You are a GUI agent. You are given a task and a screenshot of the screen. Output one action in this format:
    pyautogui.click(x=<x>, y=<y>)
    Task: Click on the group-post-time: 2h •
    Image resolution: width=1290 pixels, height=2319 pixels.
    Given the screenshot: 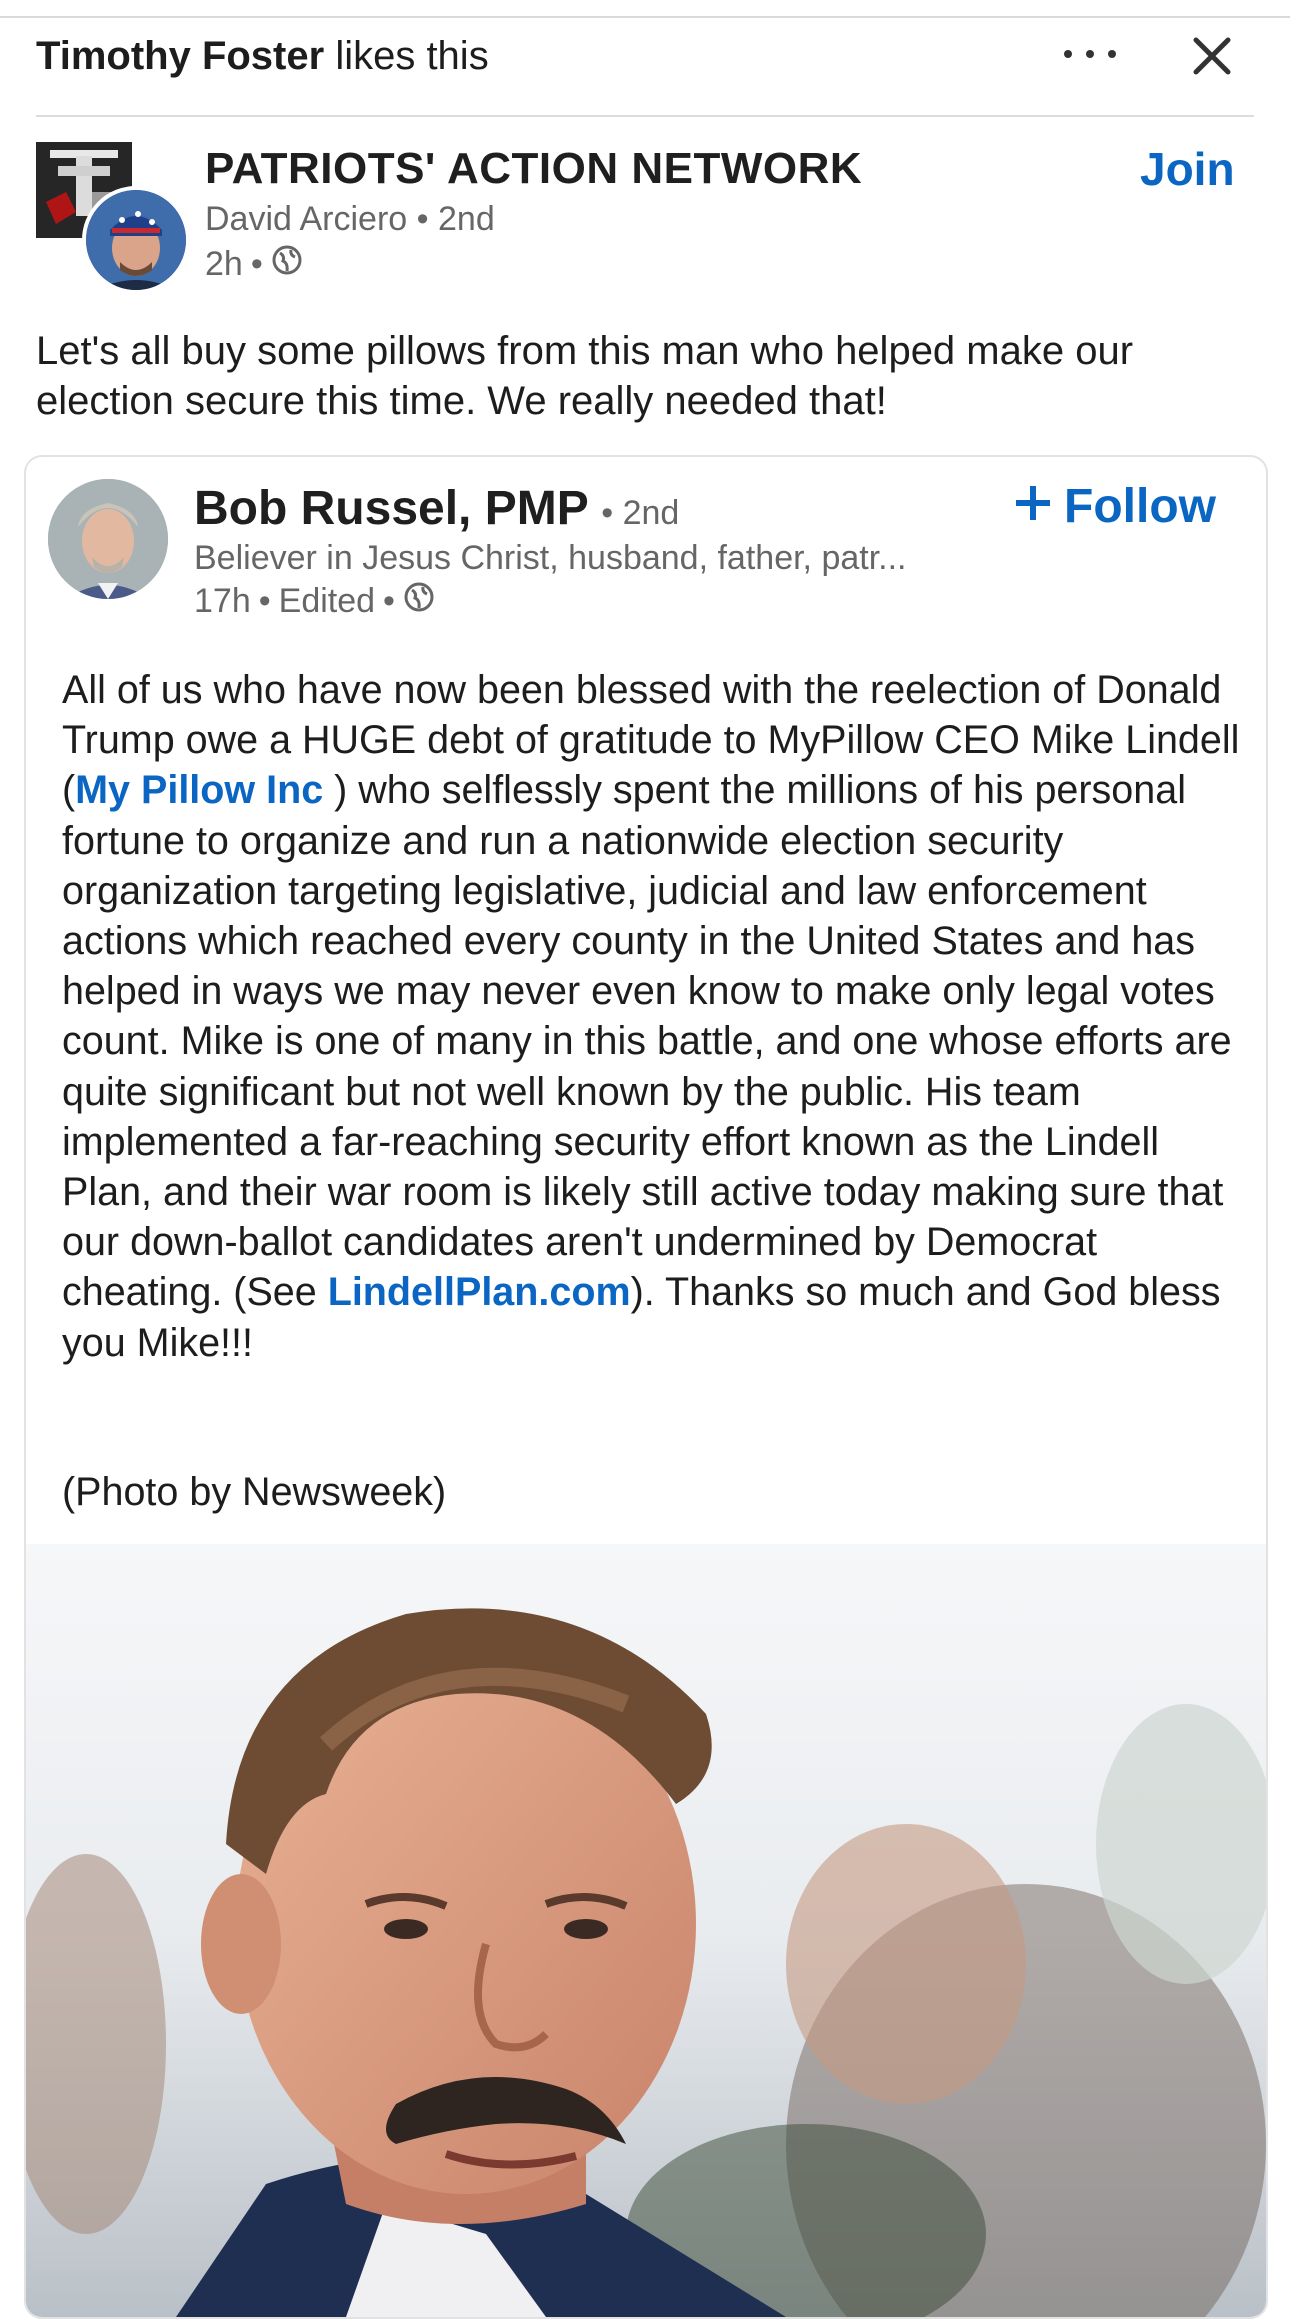 What is the action you would take?
    pyautogui.click(x=254, y=264)
    